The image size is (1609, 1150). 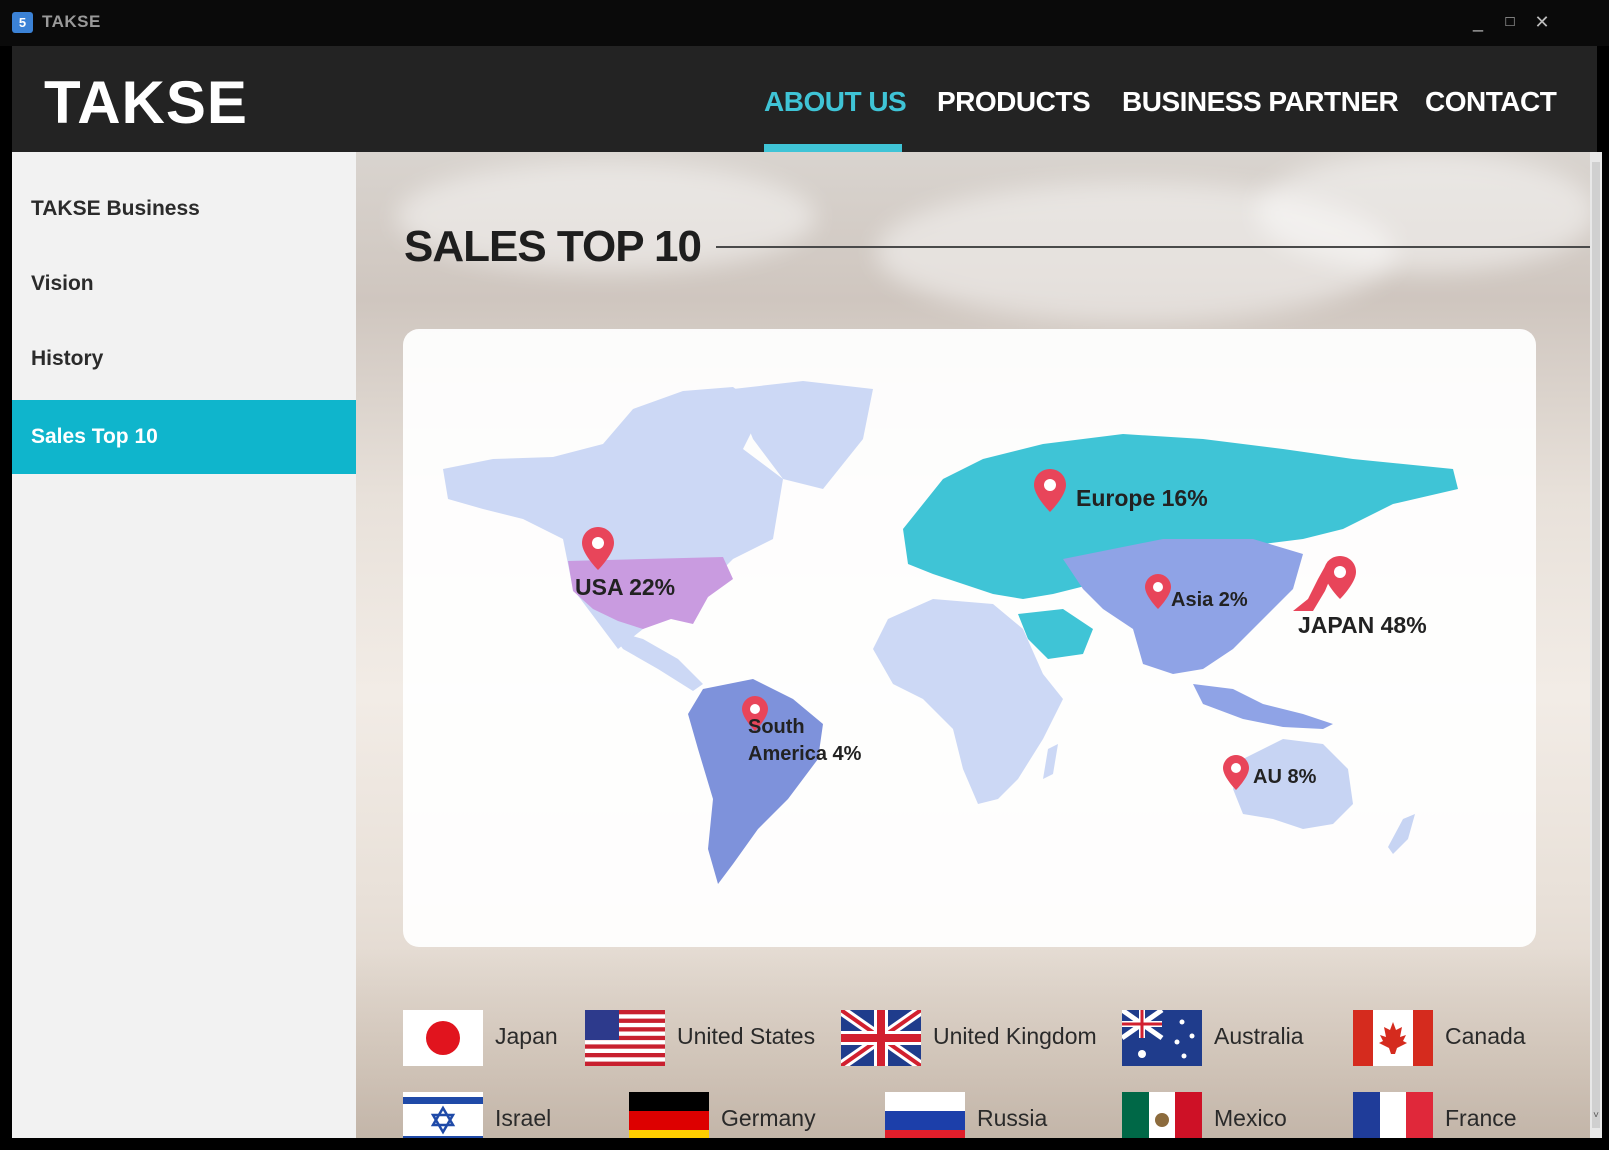 What do you see at coordinates (1050, 761) in the screenshot?
I see `madagascar-region` at bounding box center [1050, 761].